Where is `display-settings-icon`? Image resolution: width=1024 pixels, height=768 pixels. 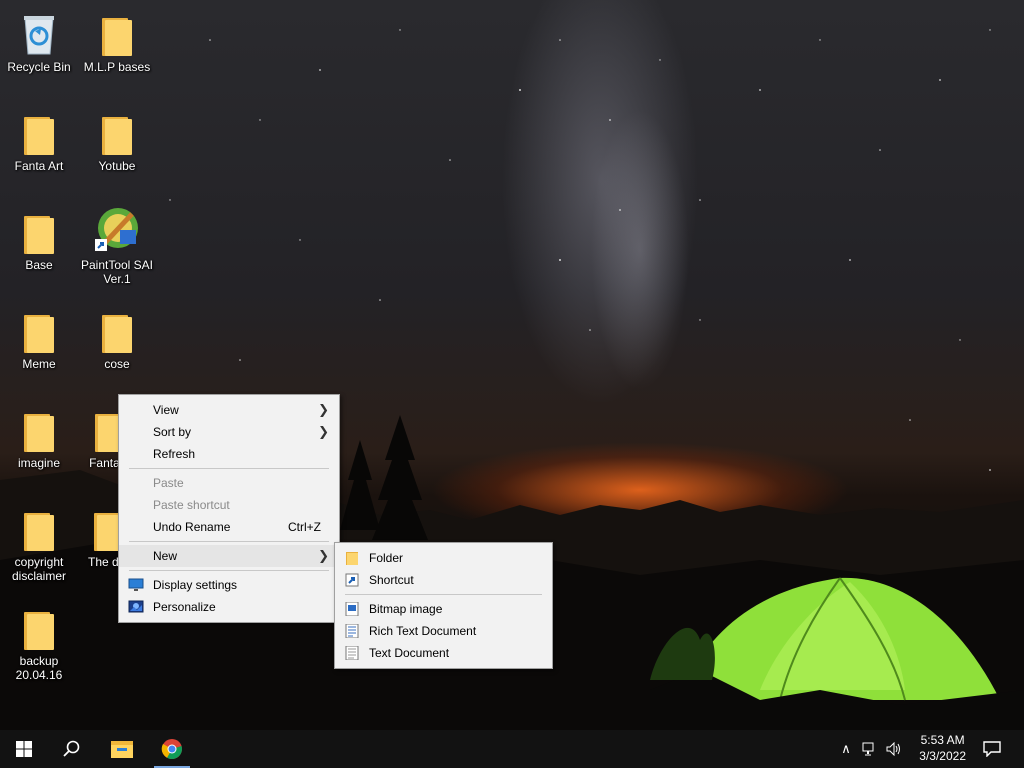
display-settings-icon is located at coordinates (136, 584).